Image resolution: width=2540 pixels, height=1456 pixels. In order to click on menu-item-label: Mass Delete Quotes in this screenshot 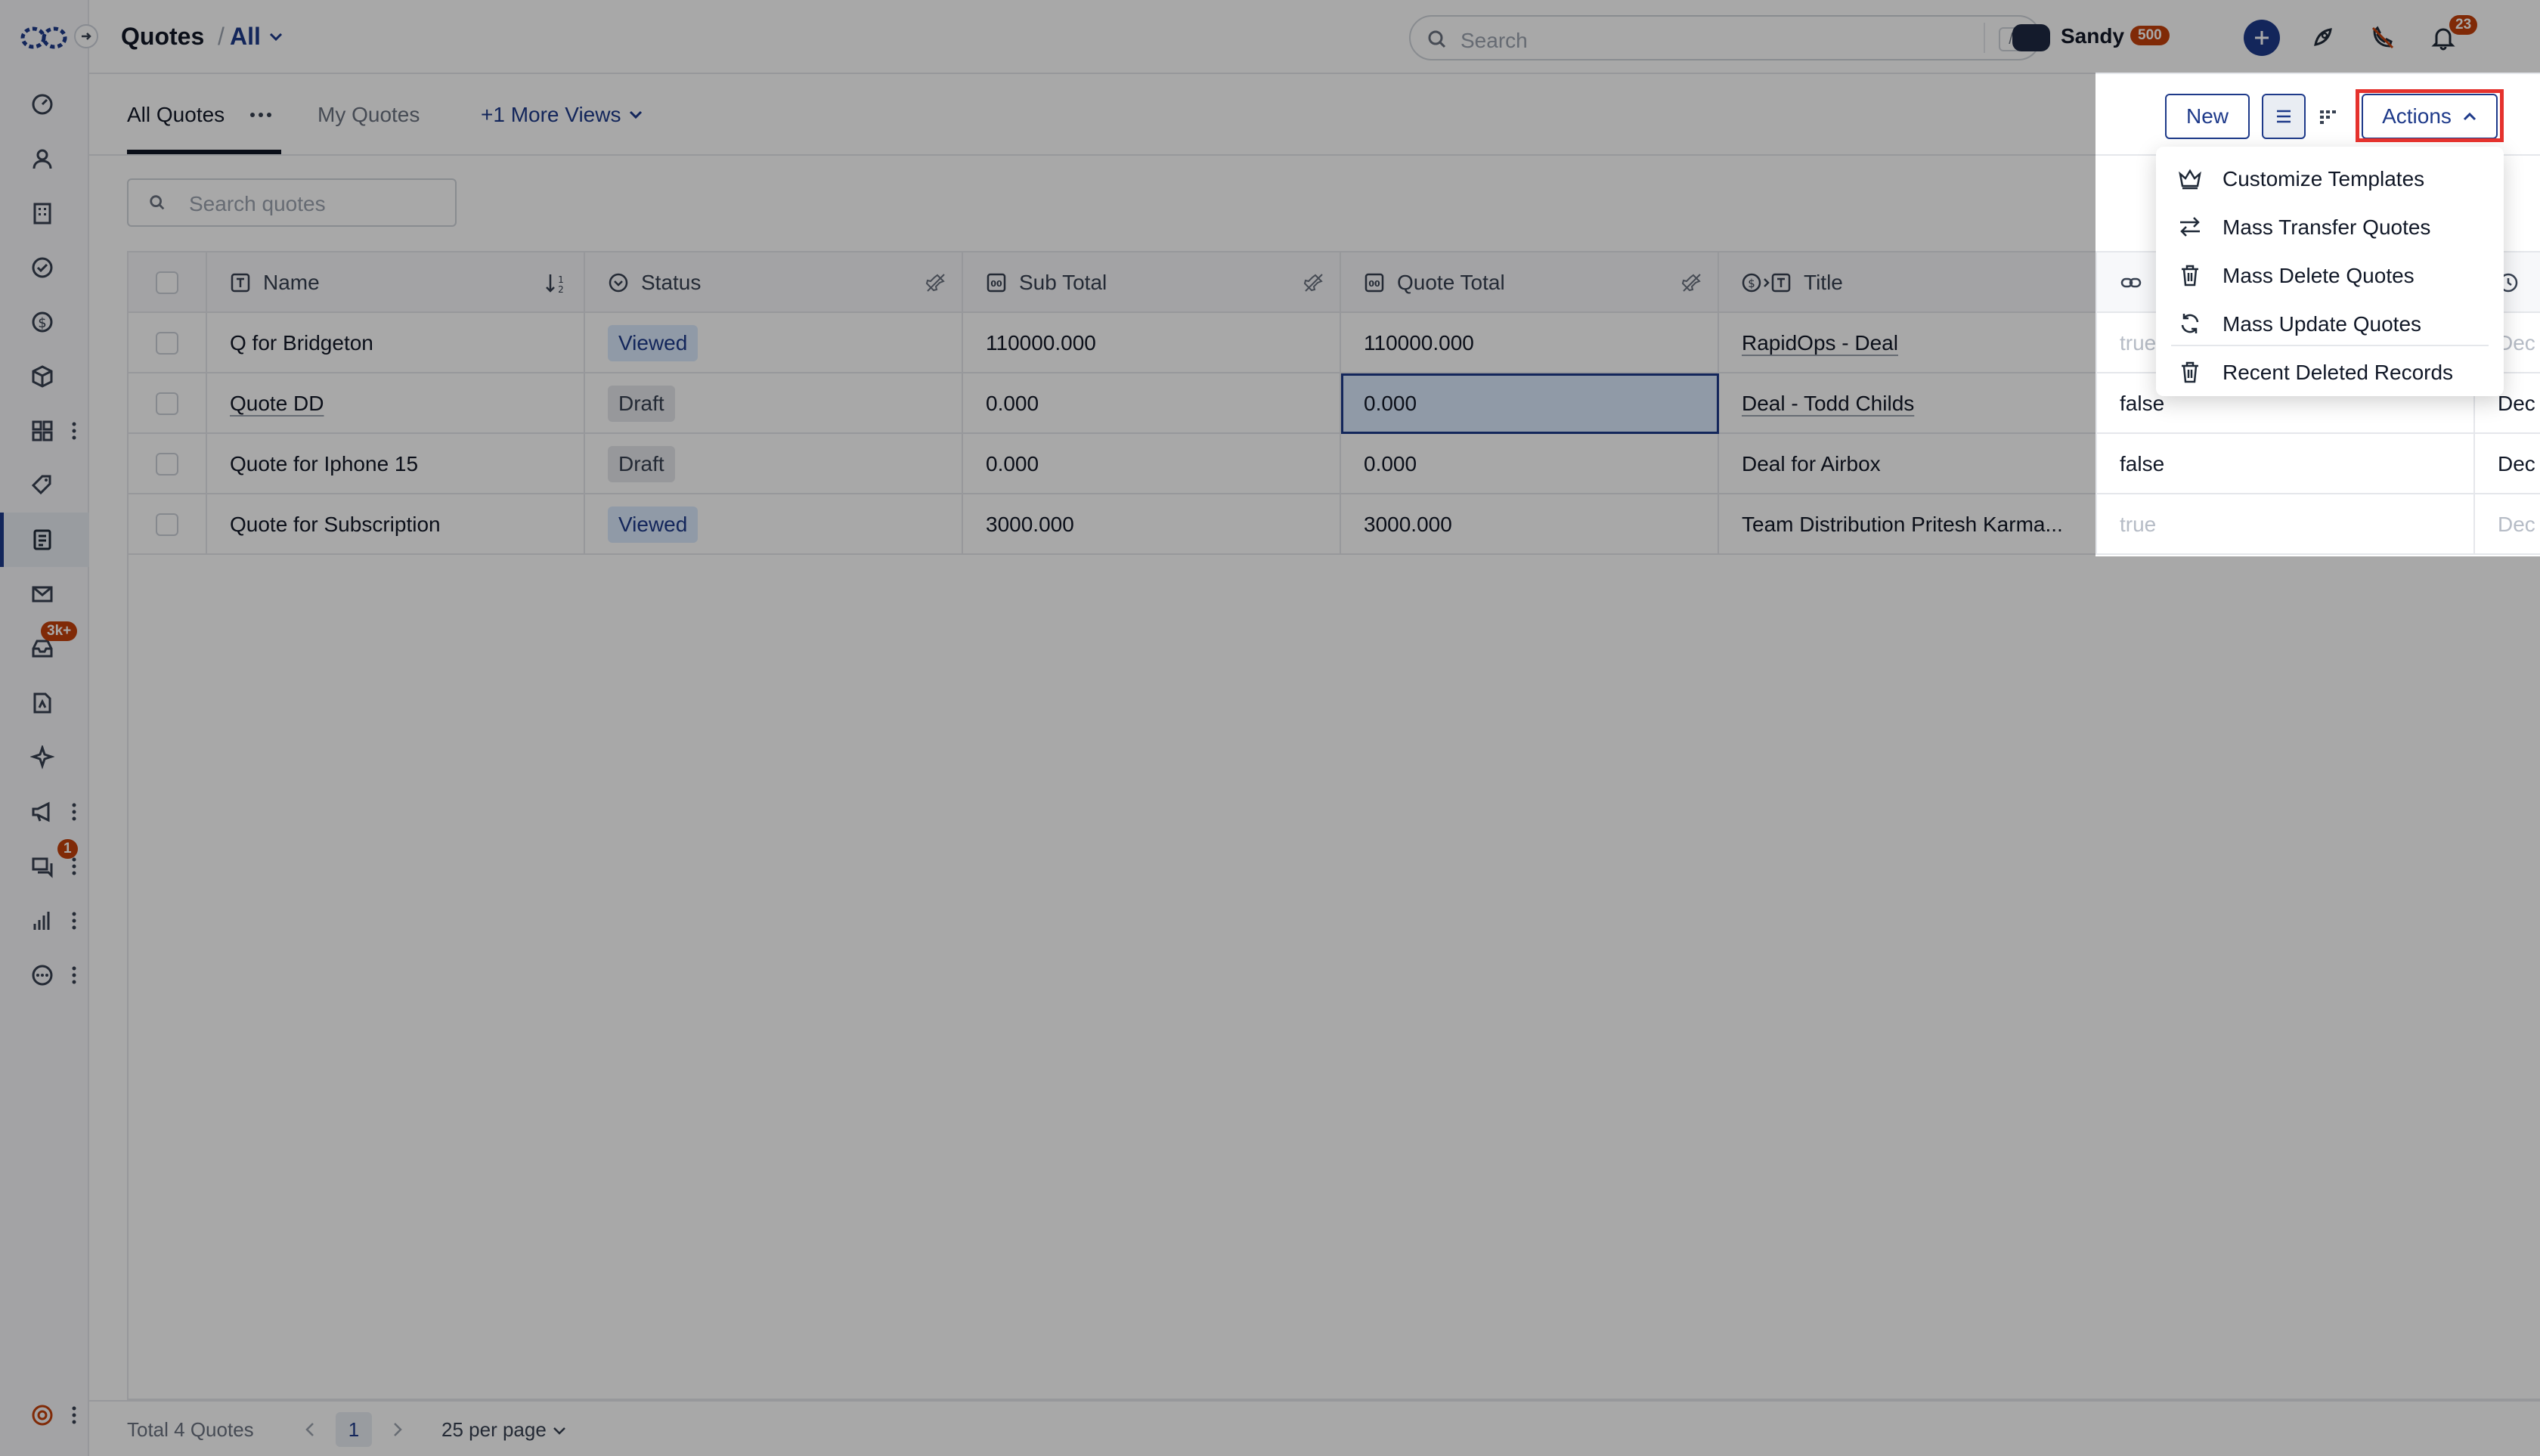, I will do `click(2318, 275)`.